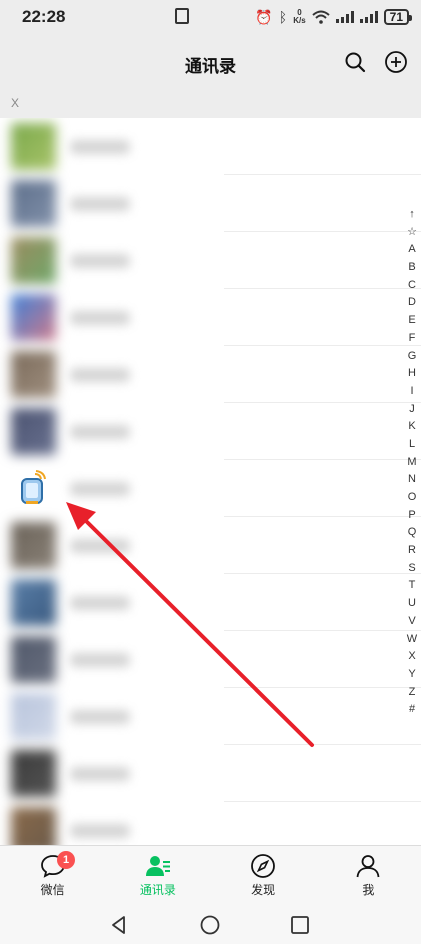 The height and width of the screenshot is (944, 421). I want to click on index-letter: Y, so click(412, 675).